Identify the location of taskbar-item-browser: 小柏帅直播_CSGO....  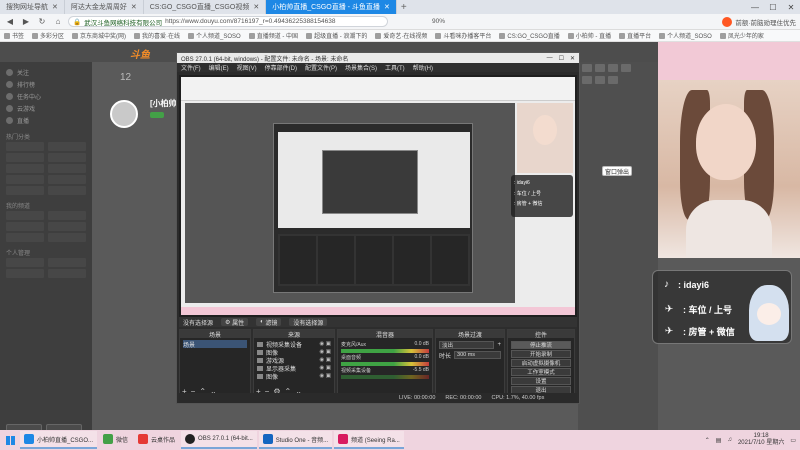
(59, 440).